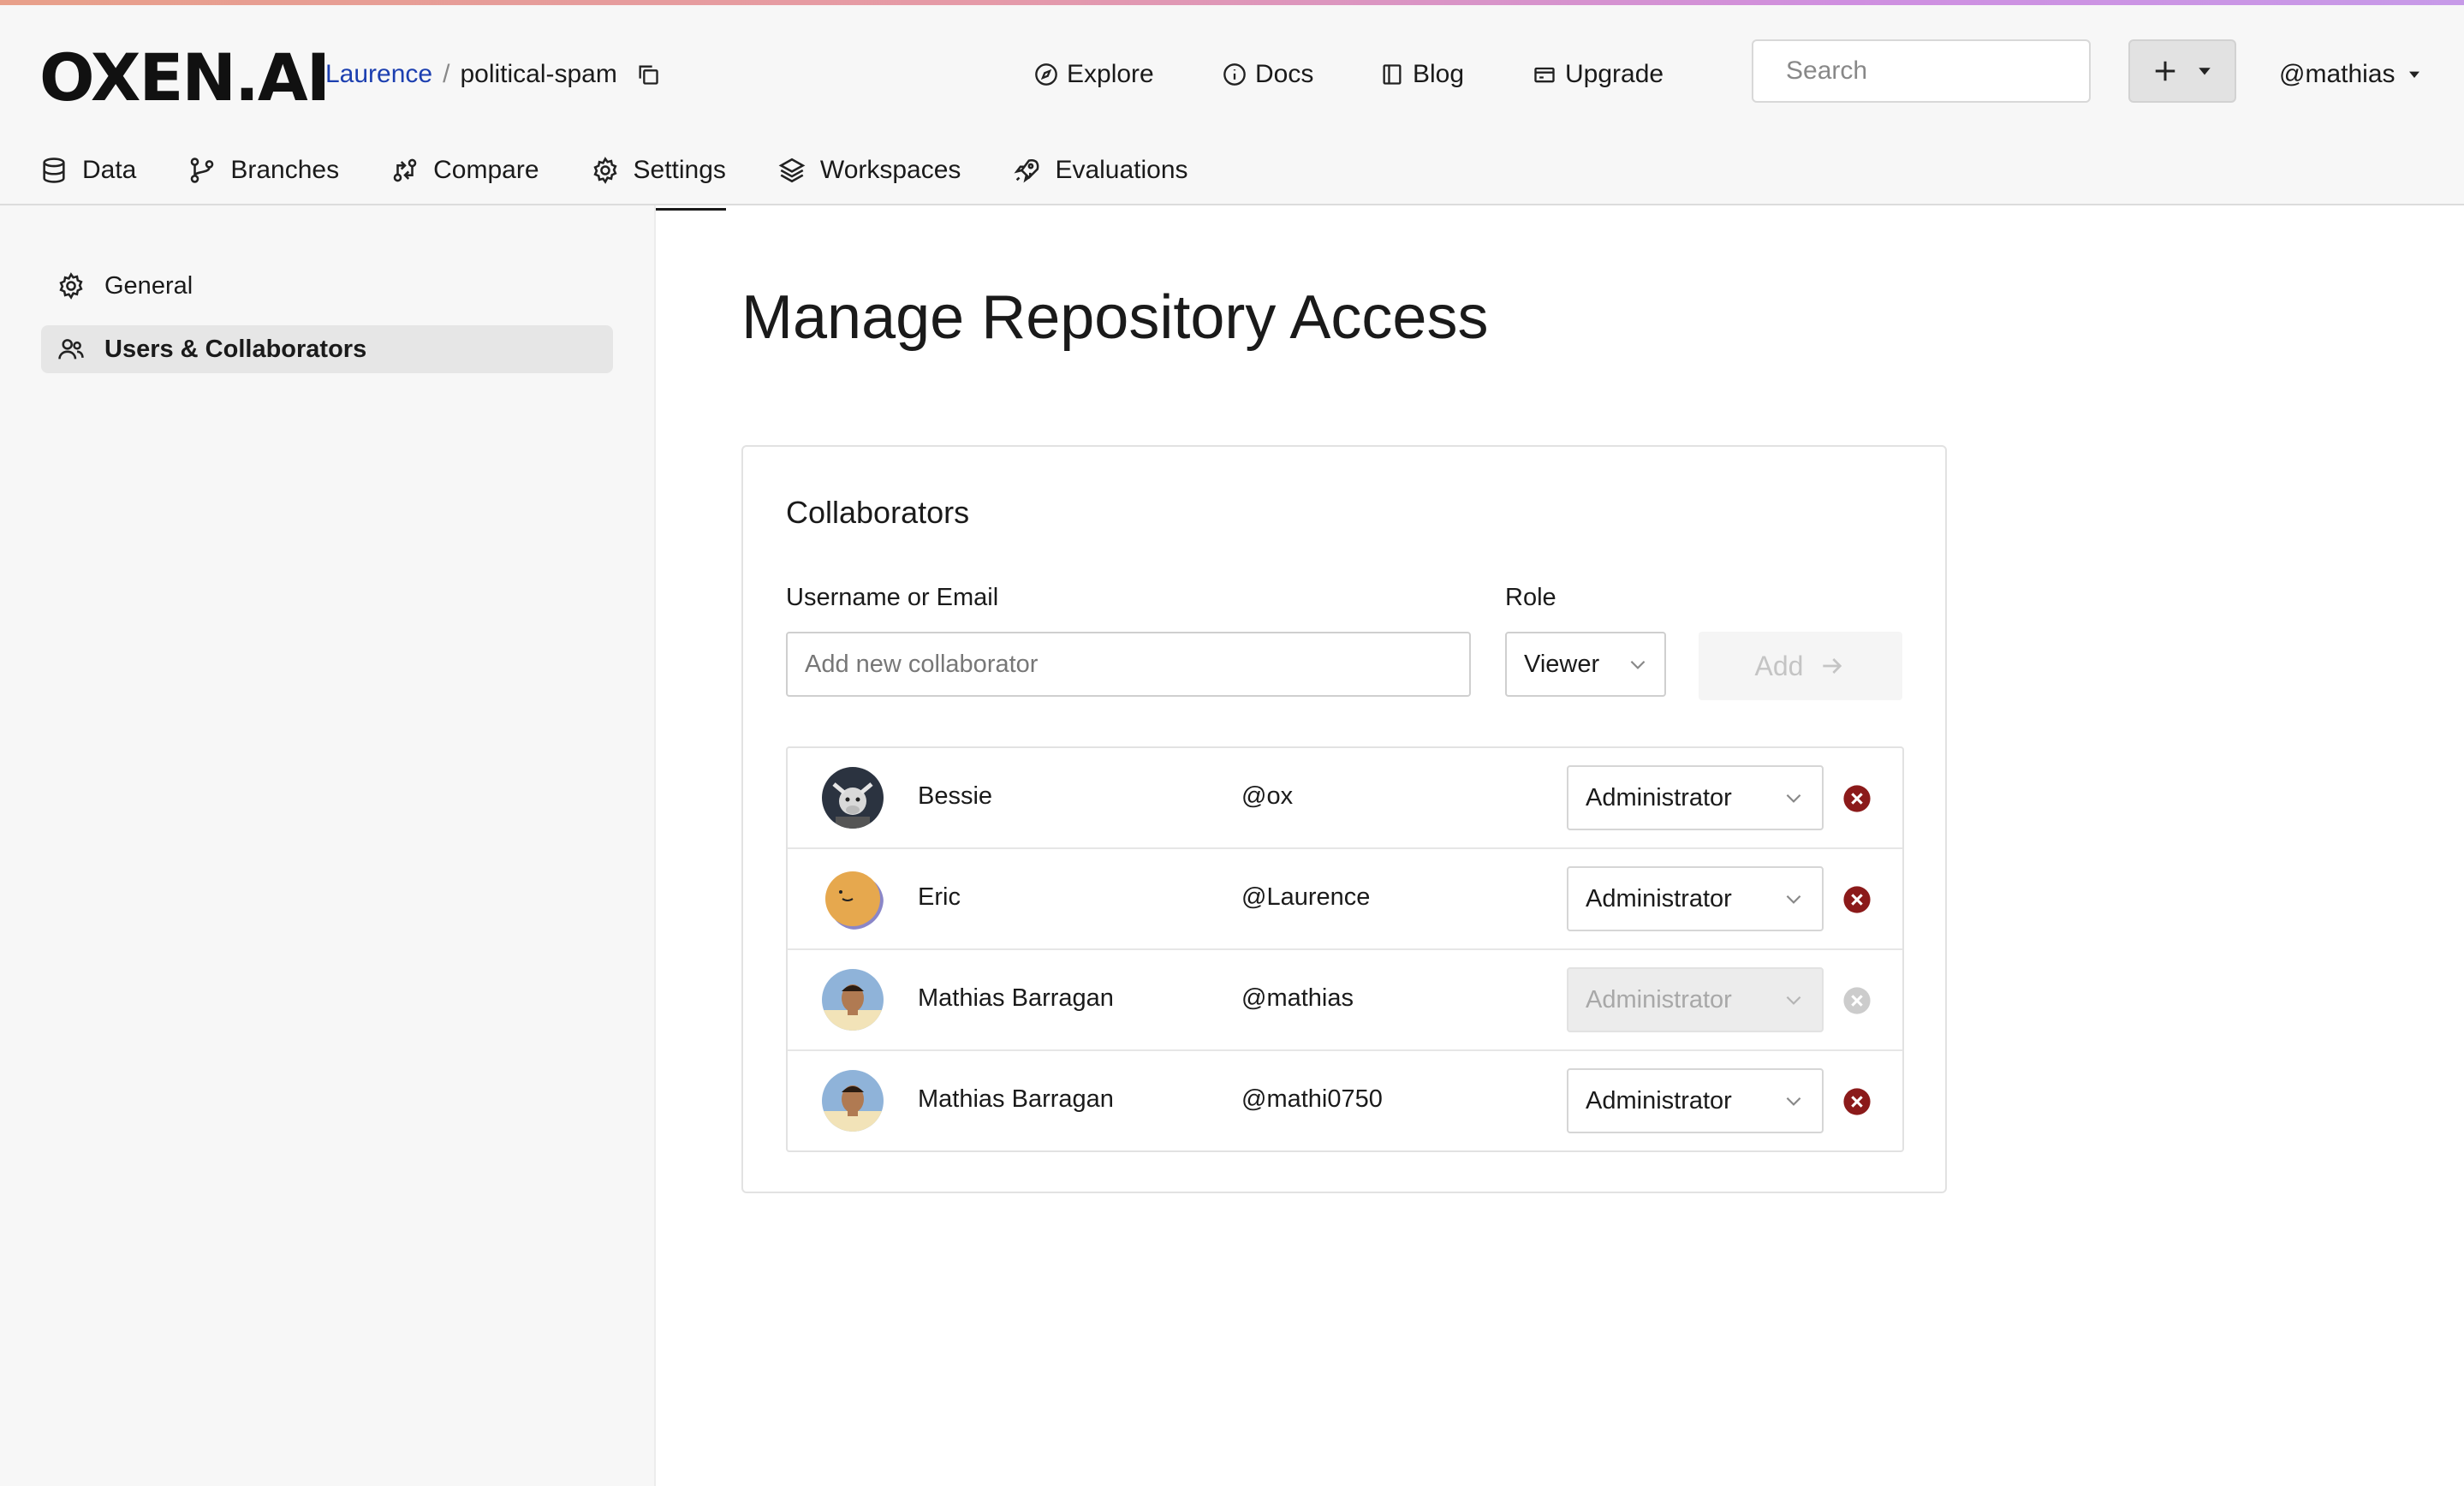  What do you see at coordinates (1393, 74) in the screenshot?
I see `book-icon` at bounding box center [1393, 74].